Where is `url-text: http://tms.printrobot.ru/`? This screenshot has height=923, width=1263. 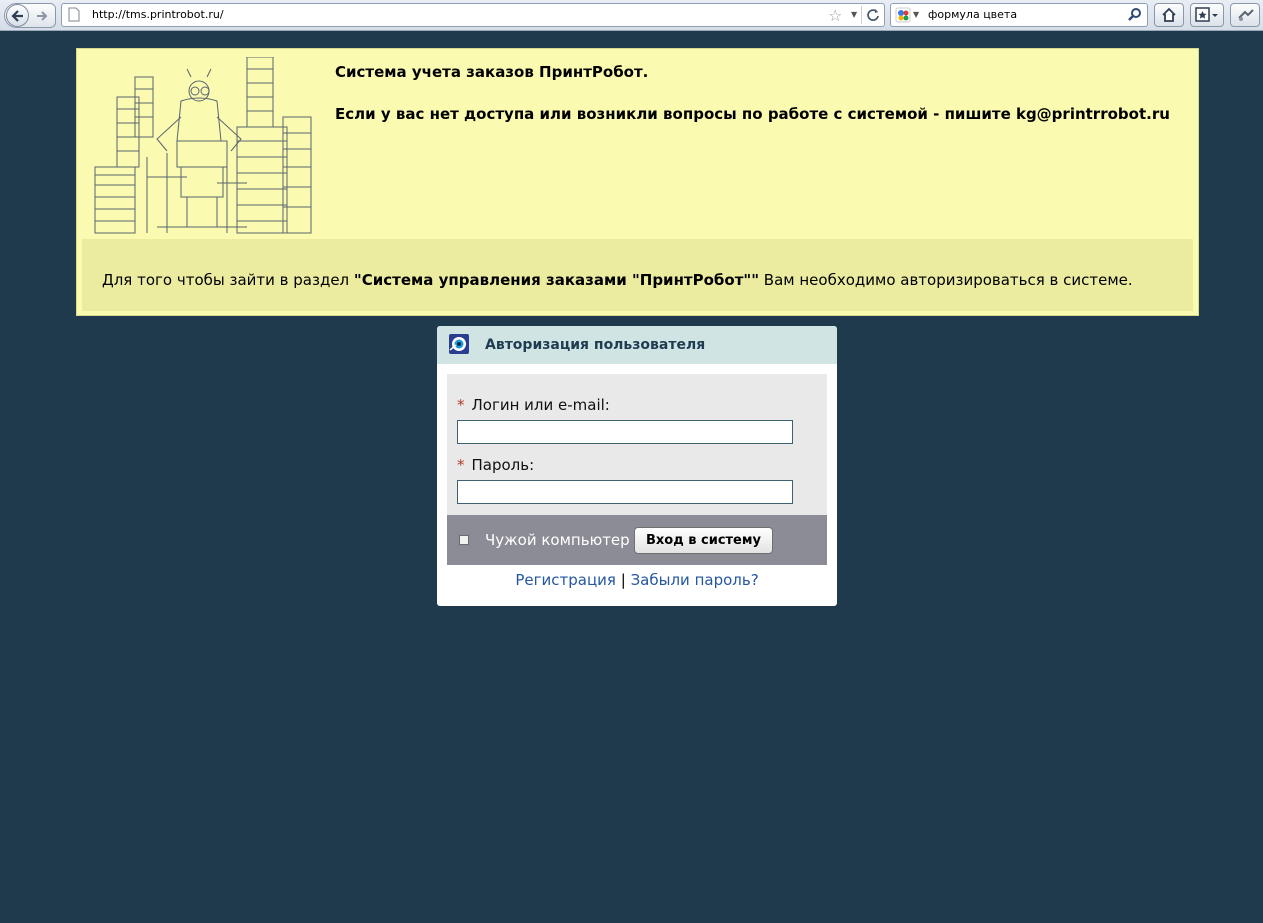
url-text: http://tms.printrobot.ru/ is located at coordinates (158, 14).